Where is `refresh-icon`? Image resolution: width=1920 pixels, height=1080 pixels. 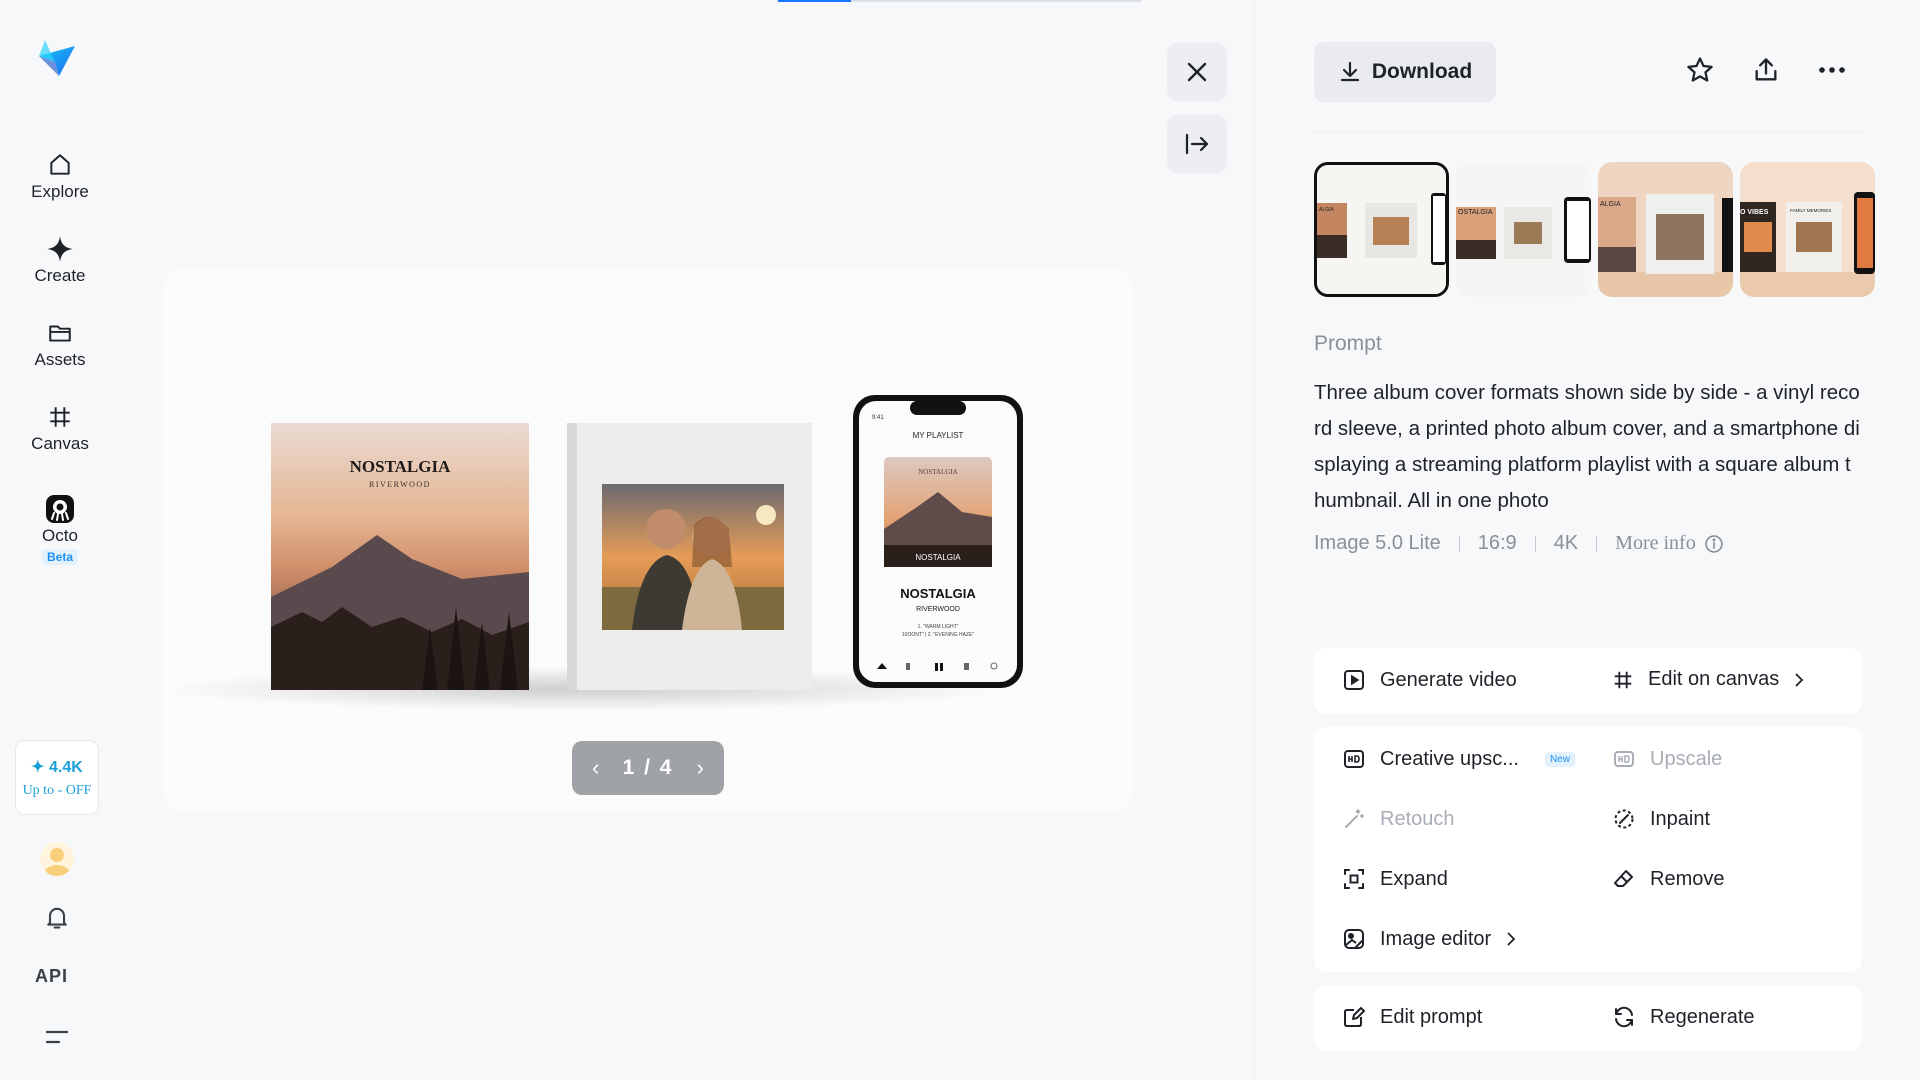 refresh-icon is located at coordinates (1624, 1017).